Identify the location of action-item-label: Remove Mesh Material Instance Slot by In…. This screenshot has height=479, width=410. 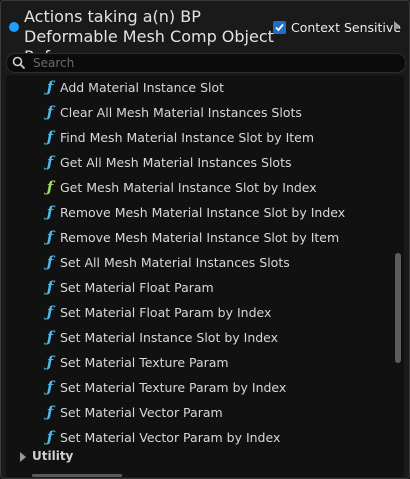
(203, 212).